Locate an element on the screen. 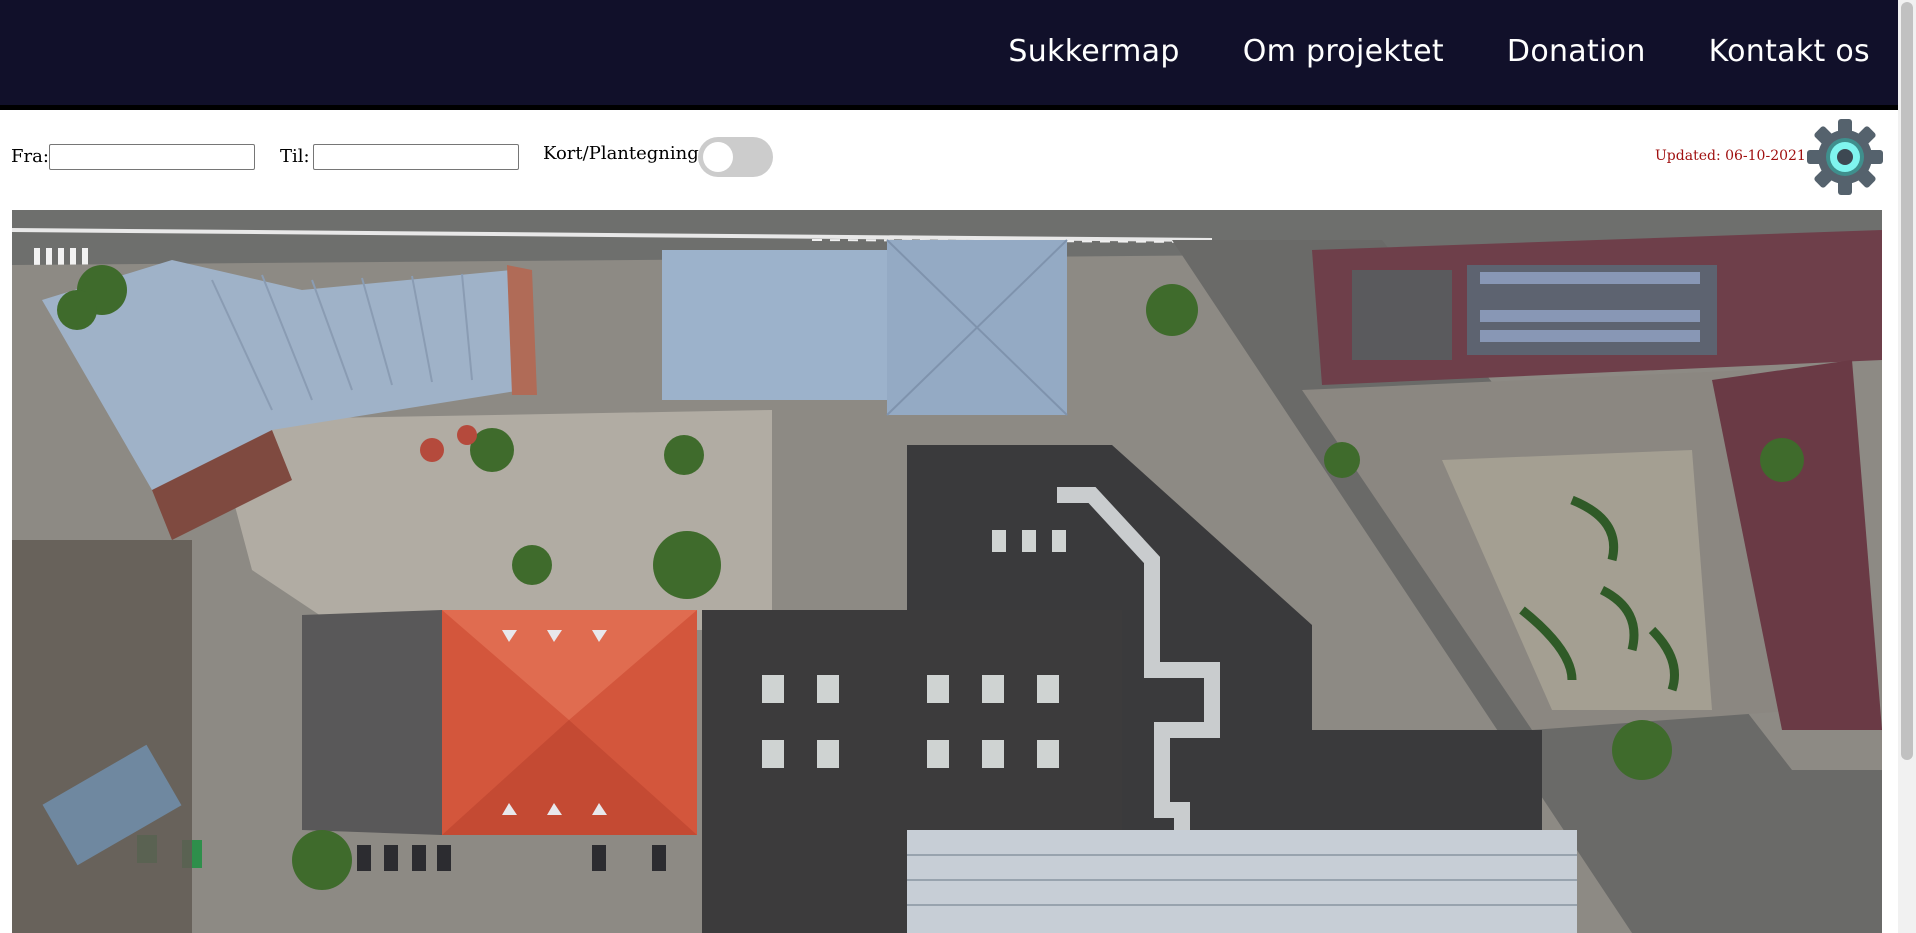 This screenshot has height=933, width=1916. gear-icon is located at coordinates (1845, 157).